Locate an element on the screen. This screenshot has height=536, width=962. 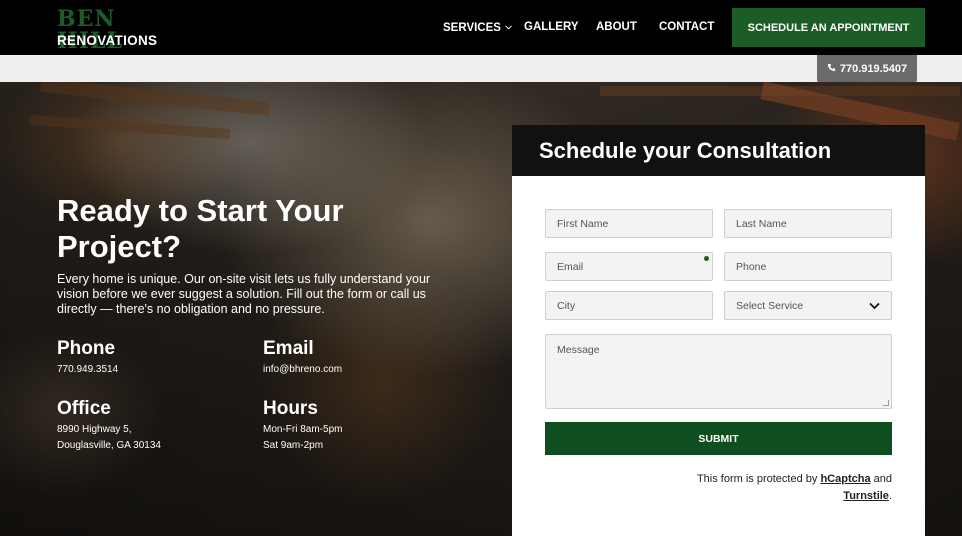
office-line1: 8990 Highway 5, is located at coordinates (94, 429).